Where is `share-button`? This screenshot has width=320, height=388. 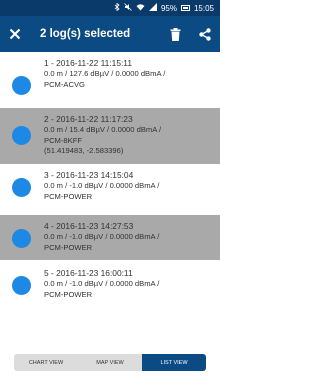
share-button is located at coordinates (205, 34).